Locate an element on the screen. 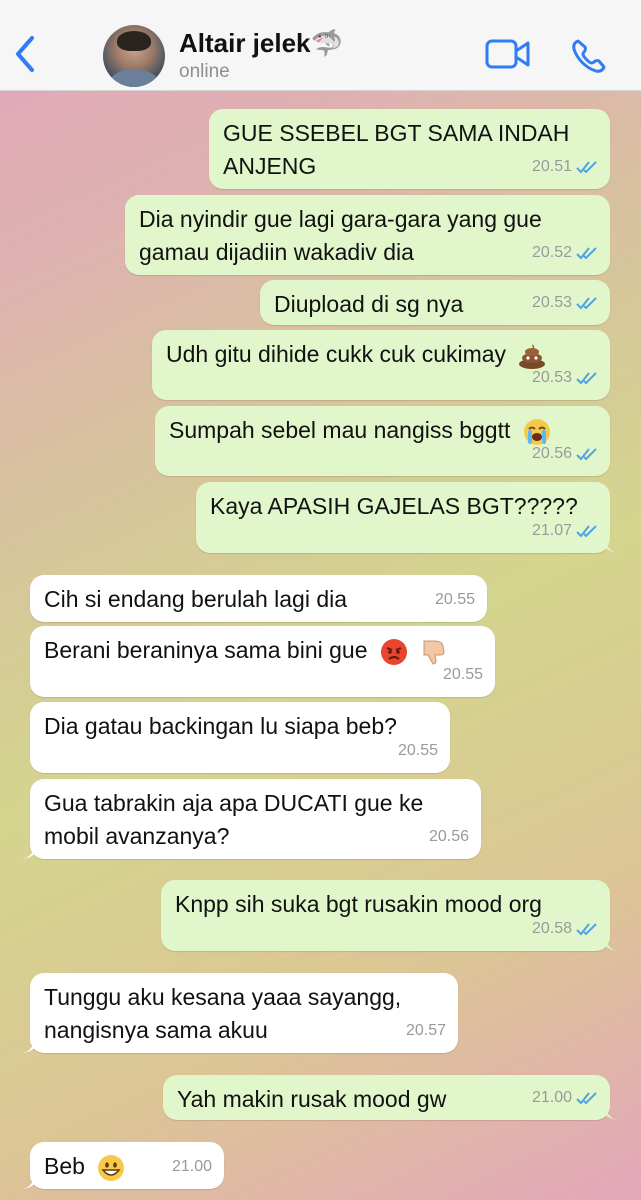 The height and width of the screenshot is (1200, 641). message-time: 20.58 is located at coordinates (551, 928).